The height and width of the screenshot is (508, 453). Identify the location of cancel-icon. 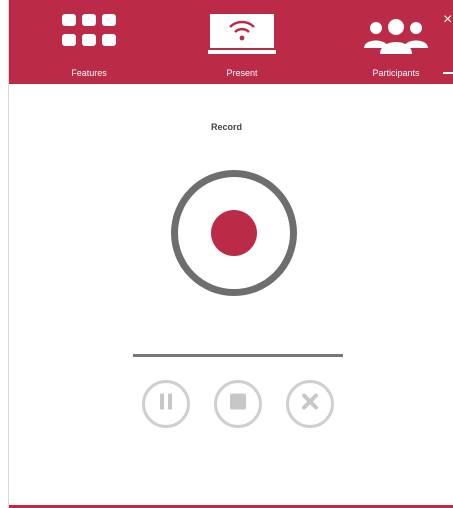
(310, 404).